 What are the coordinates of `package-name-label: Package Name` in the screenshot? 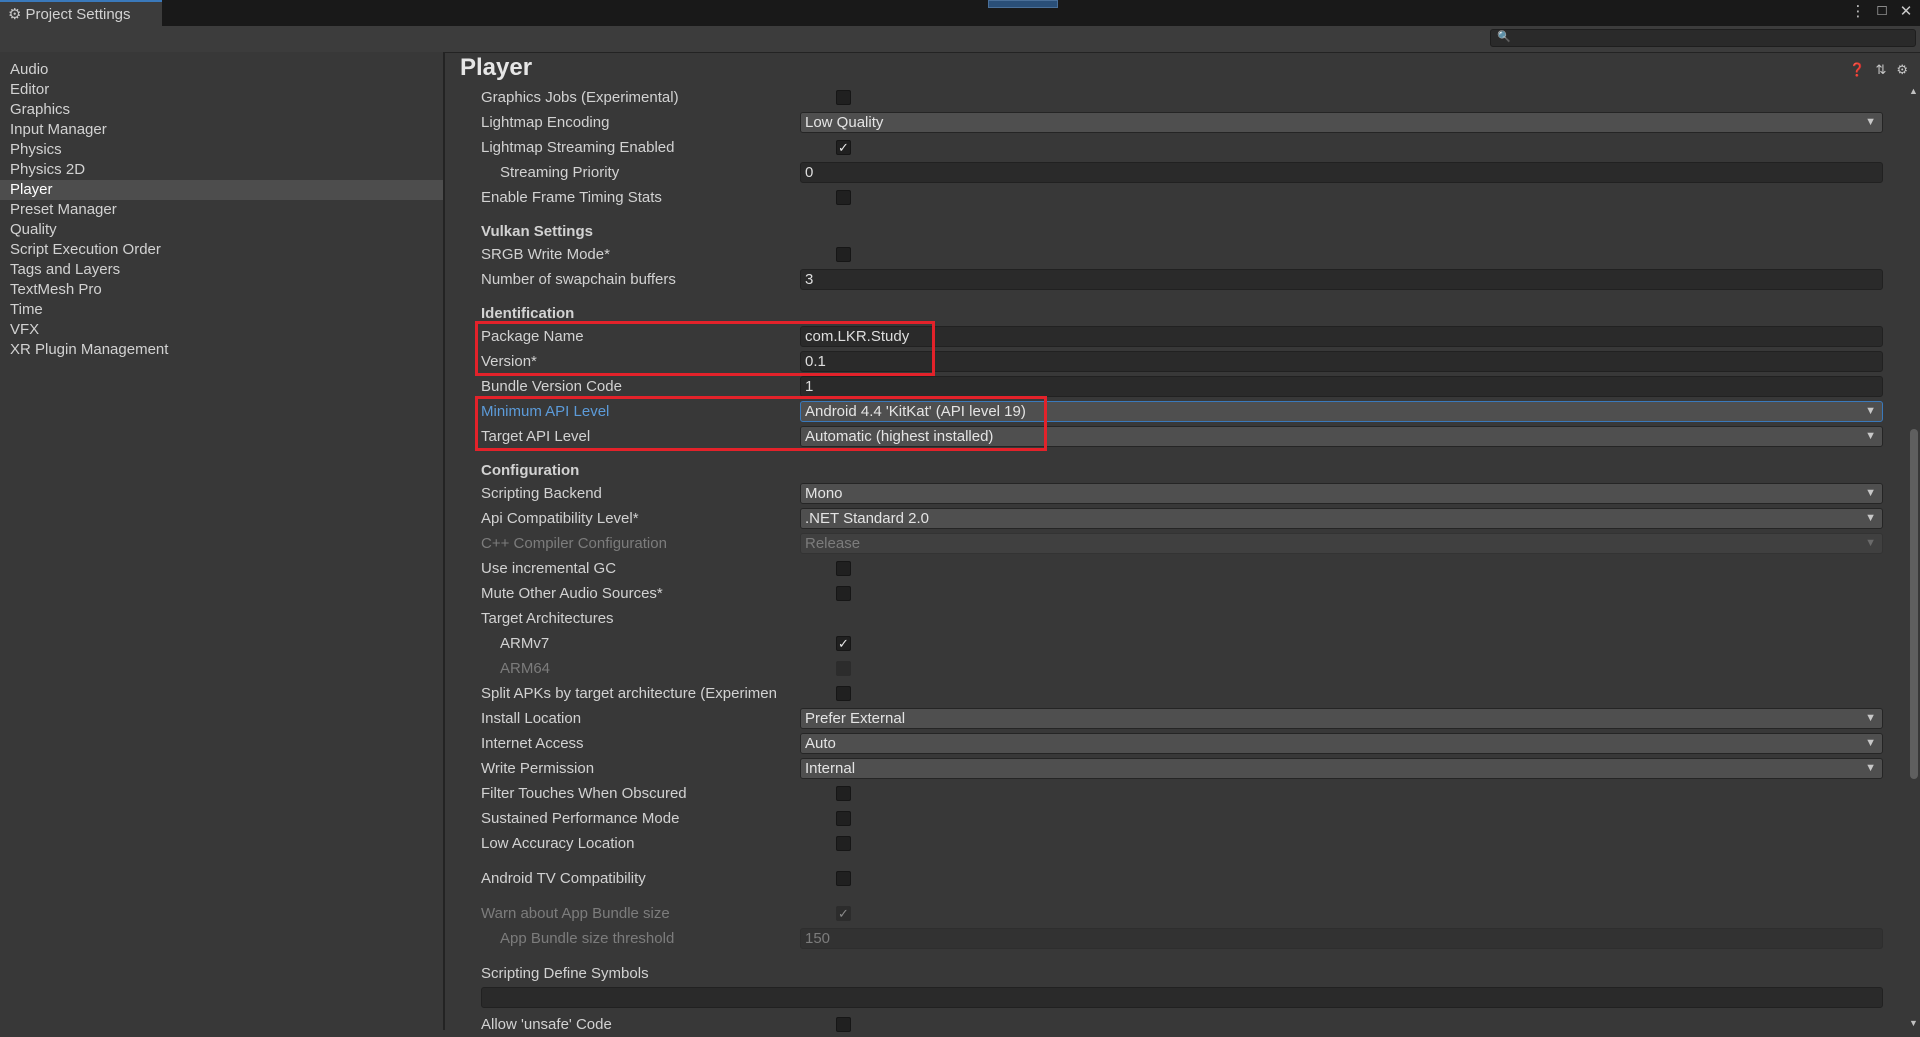 It's located at (532, 336).